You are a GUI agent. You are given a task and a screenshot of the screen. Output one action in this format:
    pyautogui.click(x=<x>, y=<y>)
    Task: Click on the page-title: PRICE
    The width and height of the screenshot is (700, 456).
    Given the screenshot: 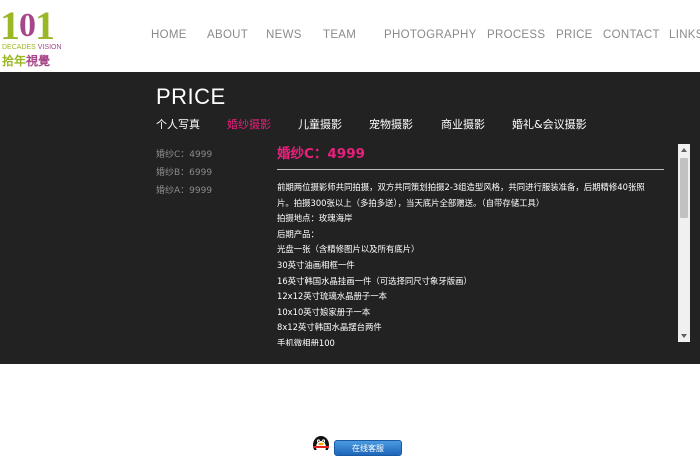 What is the action you would take?
    pyautogui.click(x=191, y=96)
    